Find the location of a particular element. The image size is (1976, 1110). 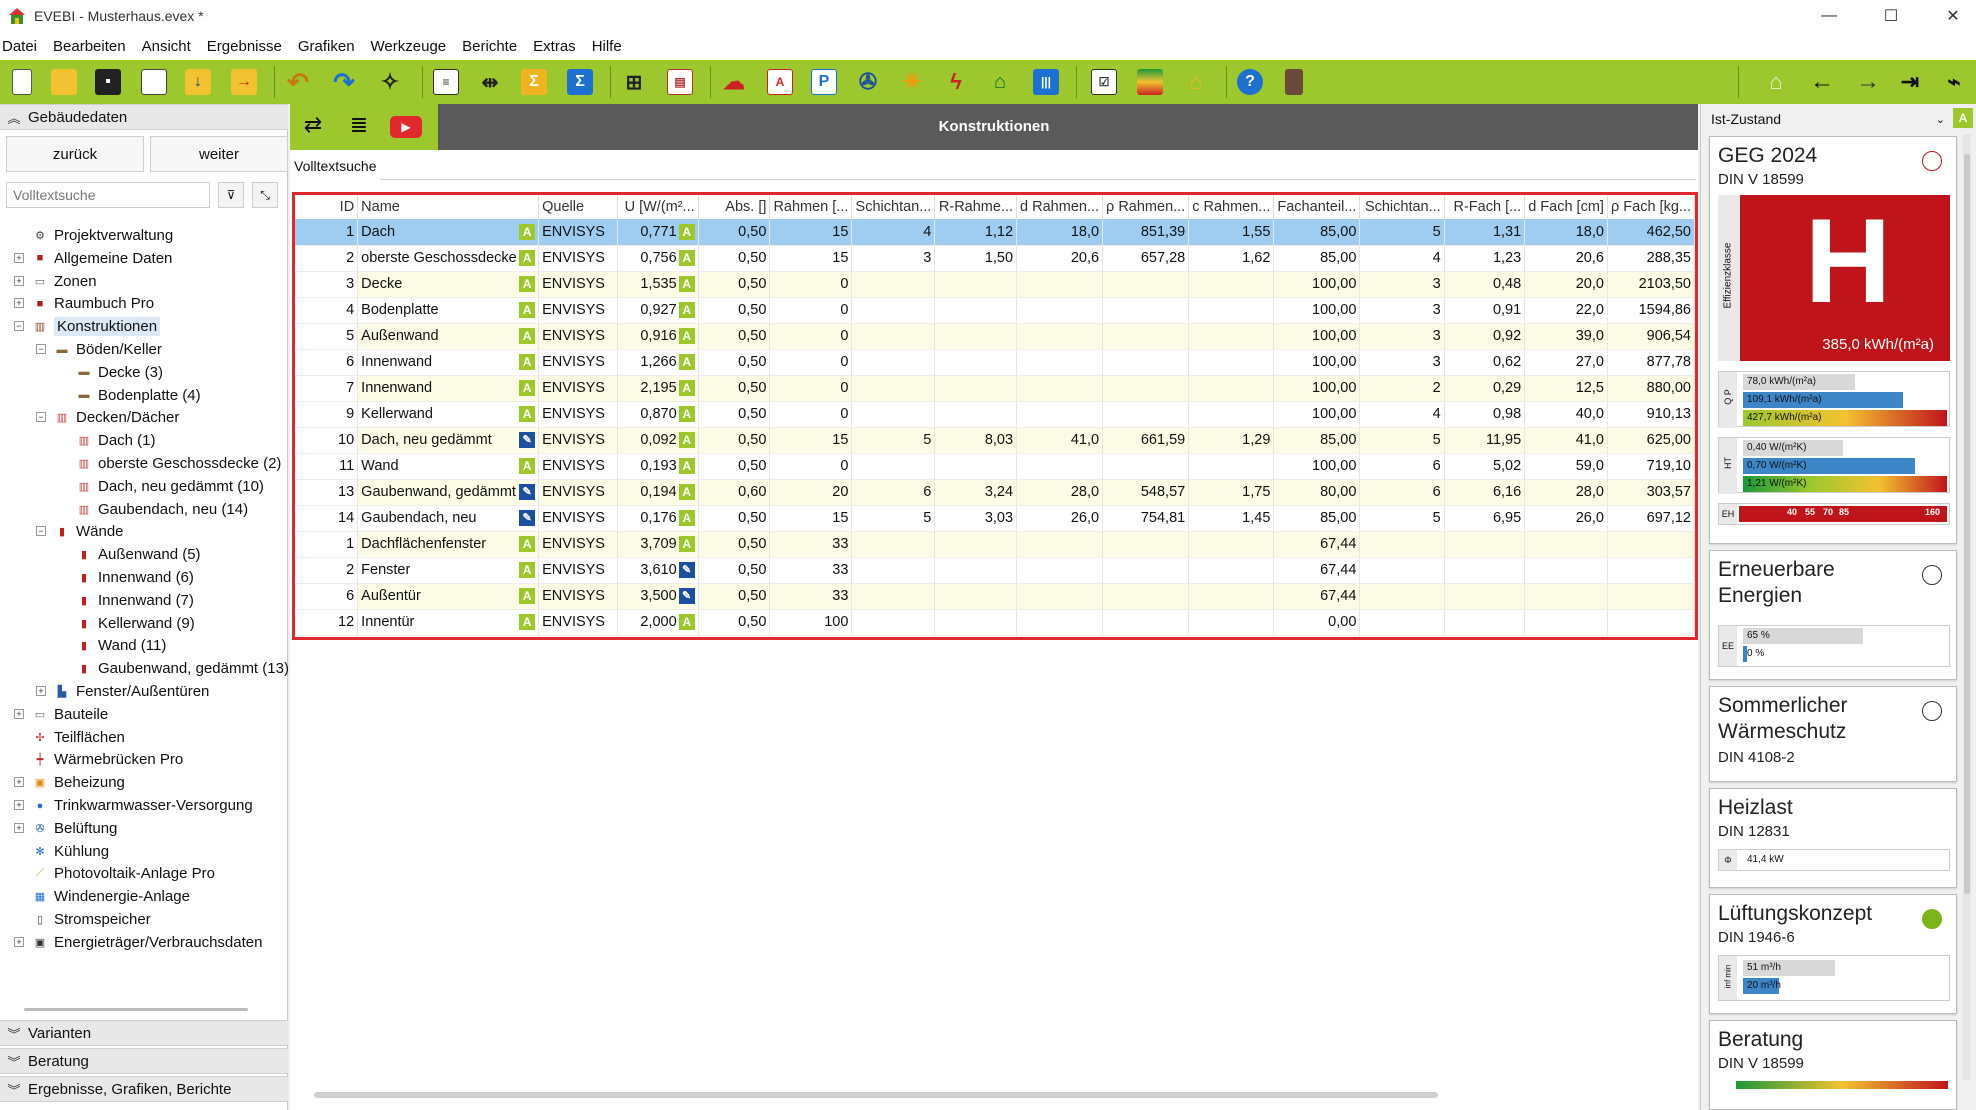

chart-icon: ⌁ is located at coordinates (1954, 82).